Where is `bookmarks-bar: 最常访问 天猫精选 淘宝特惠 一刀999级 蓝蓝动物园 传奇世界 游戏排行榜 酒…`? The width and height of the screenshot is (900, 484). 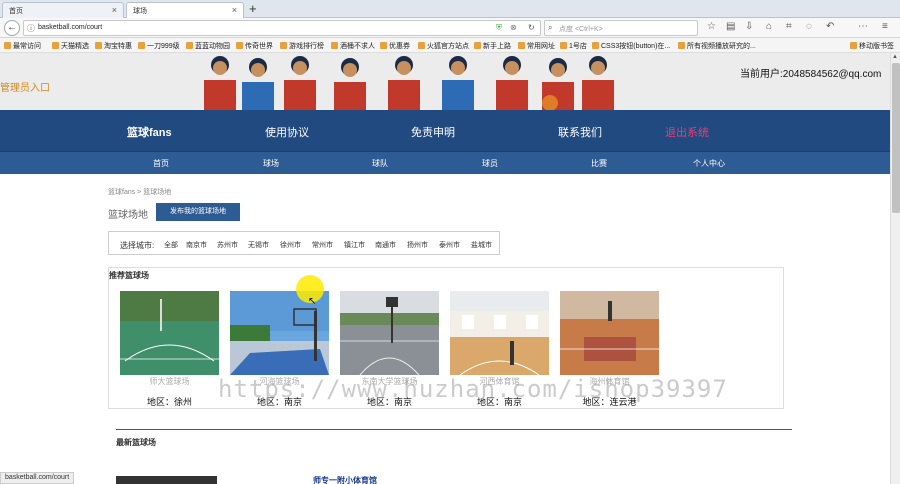
bookmarks-bar: 最常访问 天猫精选 淘宝特惠 一刀999级 蓝蓝动物园 传奇世界 游戏排行榜 酒… is located at coordinates (450, 45).